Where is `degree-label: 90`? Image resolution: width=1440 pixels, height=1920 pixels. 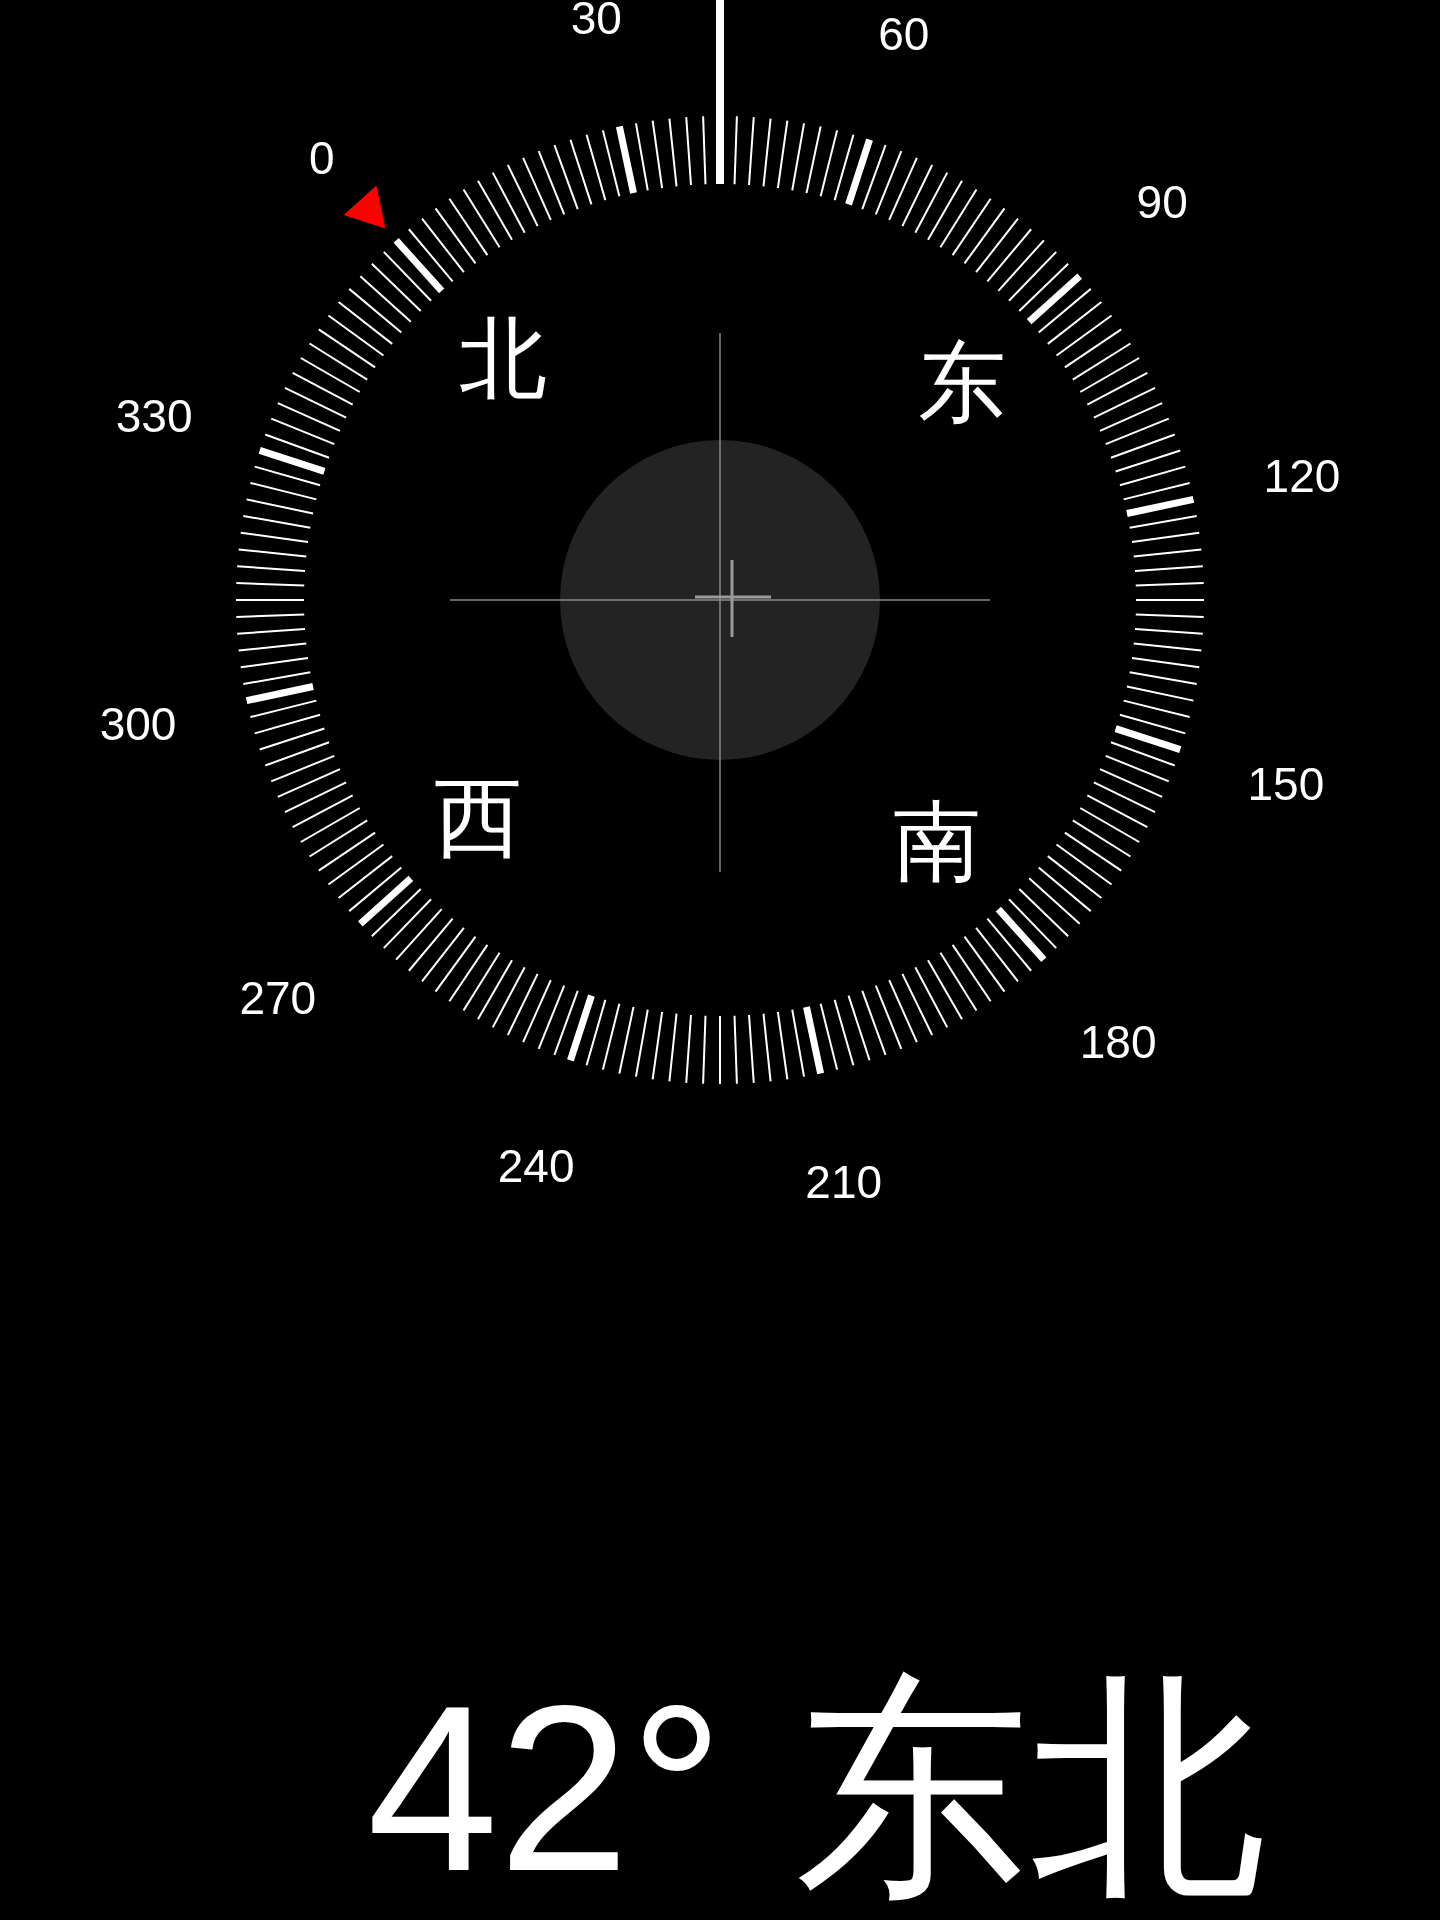 degree-label: 90 is located at coordinates (1162, 201).